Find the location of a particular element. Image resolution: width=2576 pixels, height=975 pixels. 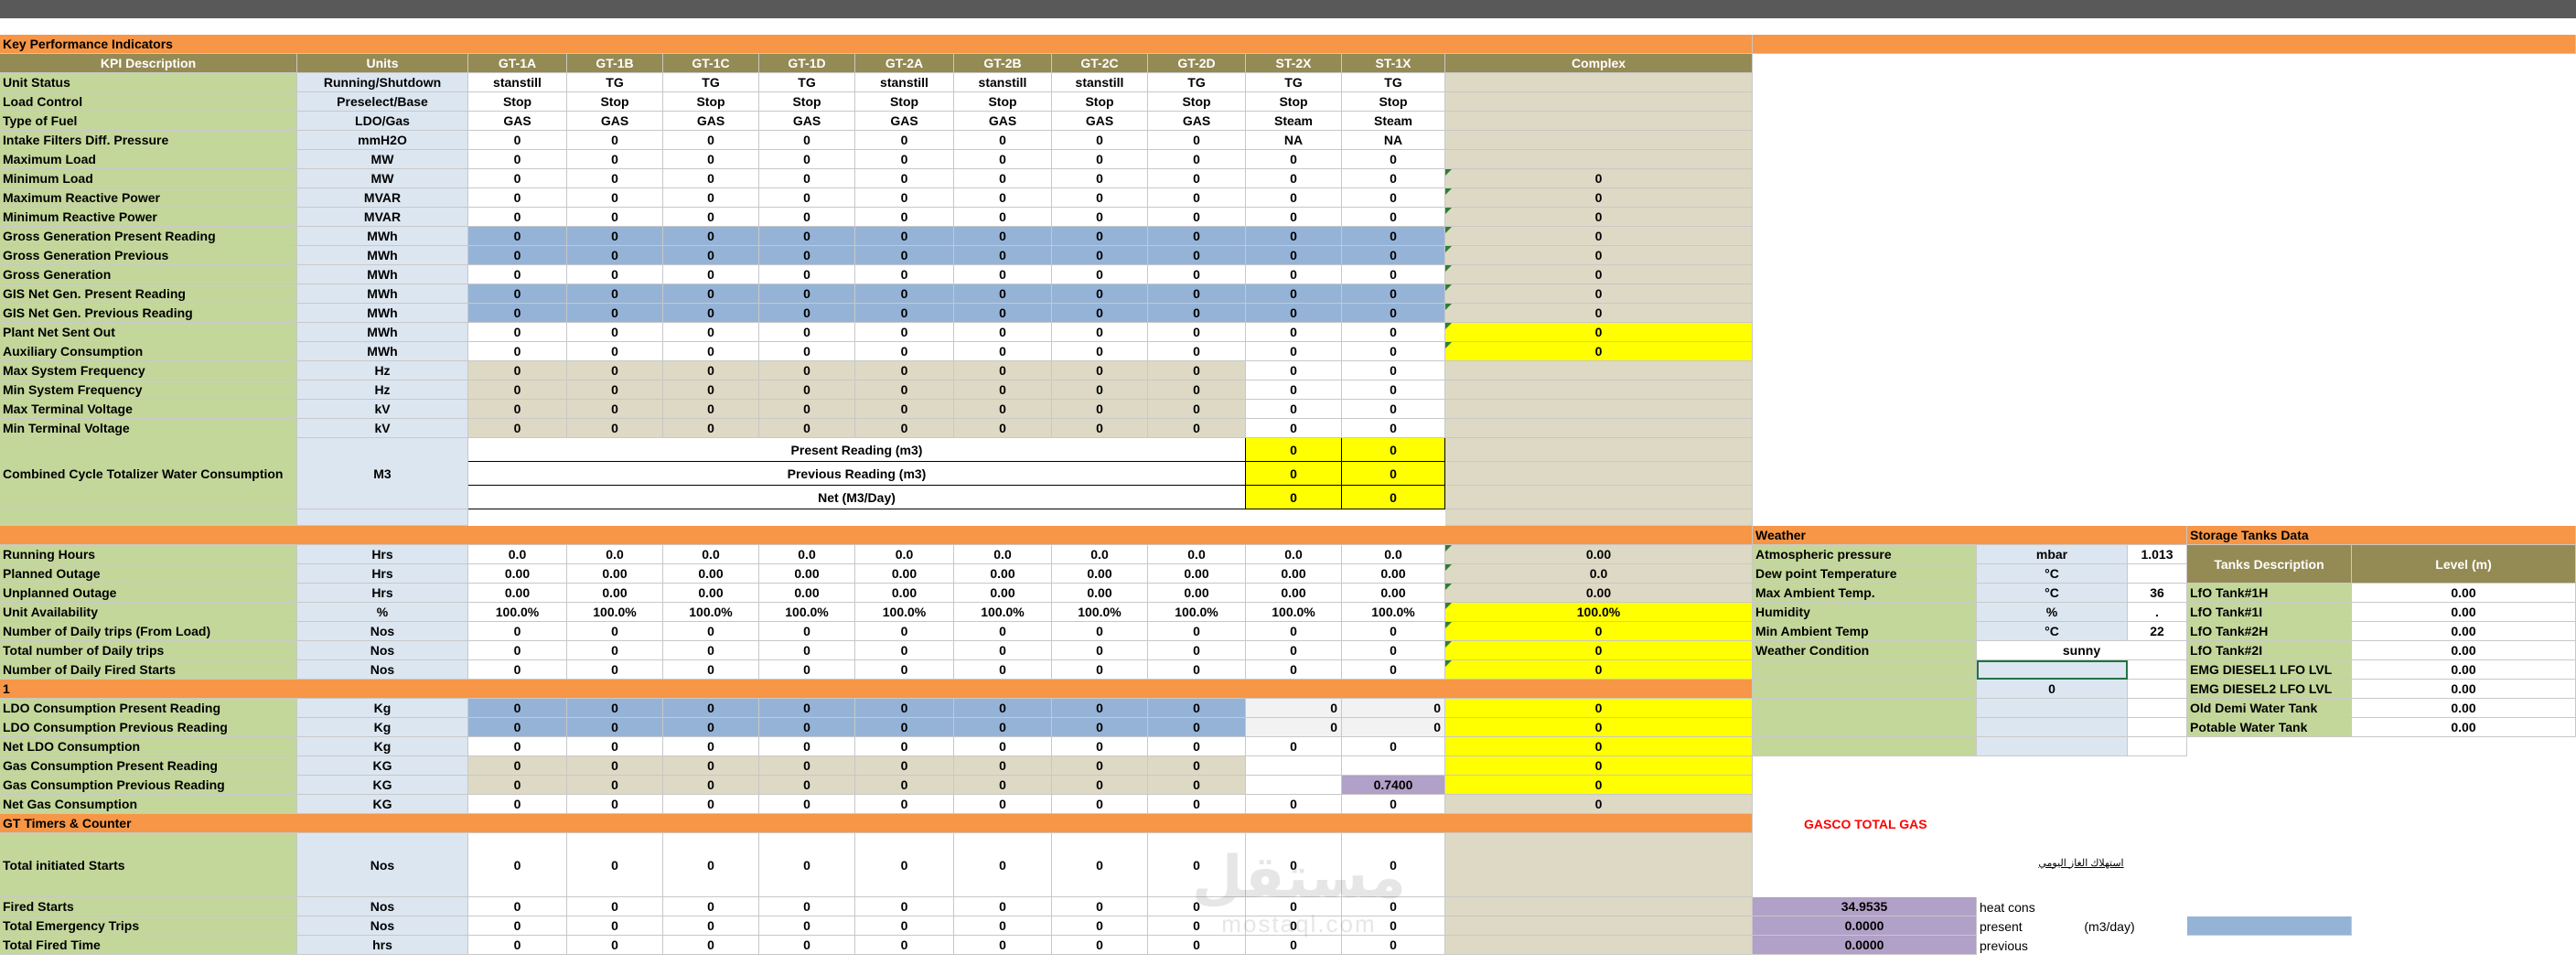

kpi-row-unit: MW is located at coordinates (382, 178).